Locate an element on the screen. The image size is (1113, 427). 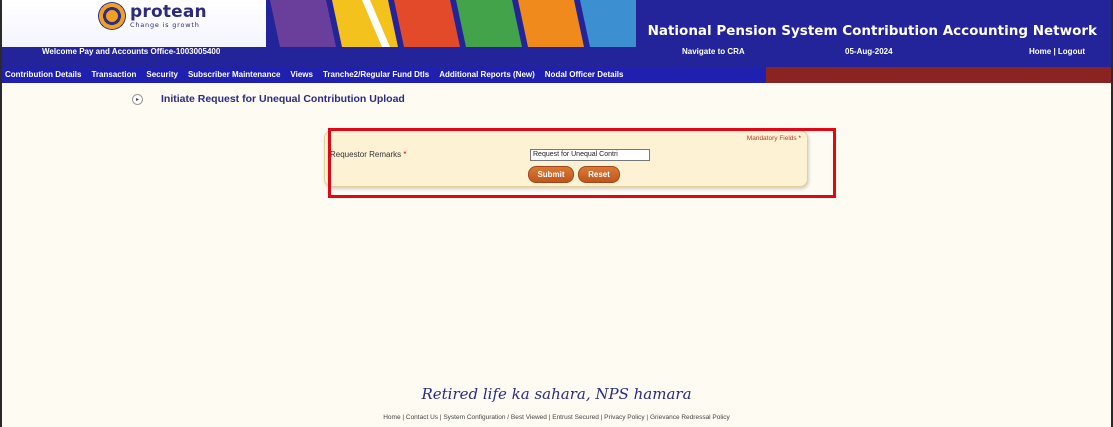
protean-logo: protean Change is growth is located at coordinates (152, 16).